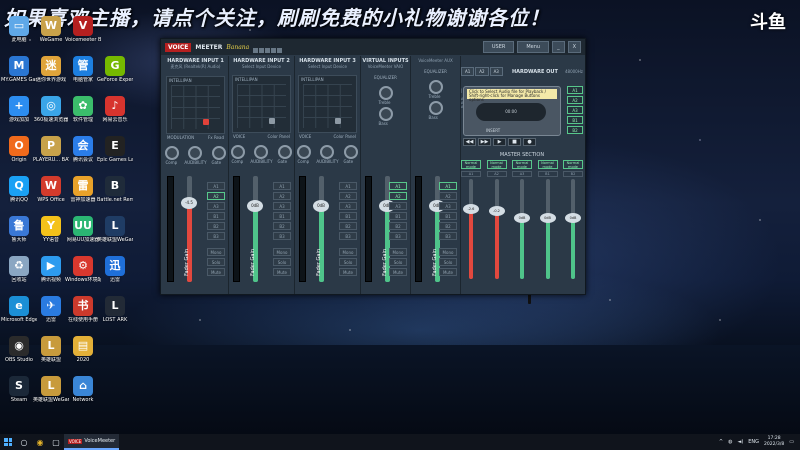  What do you see at coordinates (575, 90) in the screenshot?
I see `bus-select-button: A1` at bounding box center [575, 90].